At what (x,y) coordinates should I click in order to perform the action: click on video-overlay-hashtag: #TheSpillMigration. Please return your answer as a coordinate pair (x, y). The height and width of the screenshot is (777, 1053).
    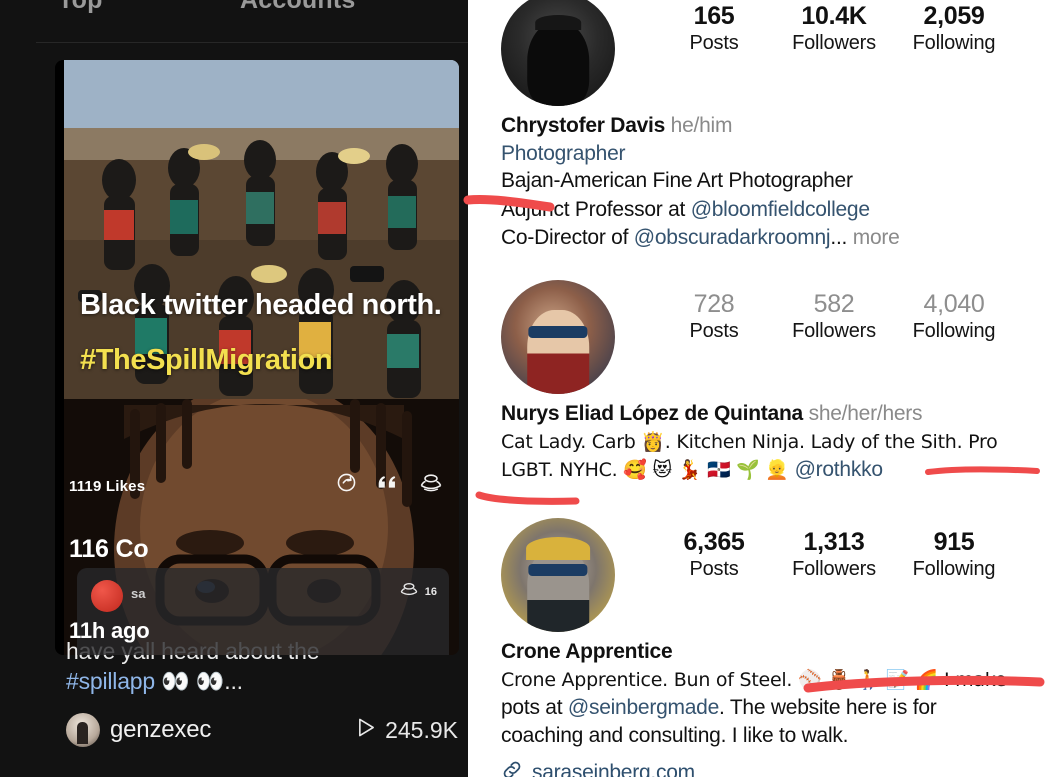
    Looking at the image, I should click on (206, 360).